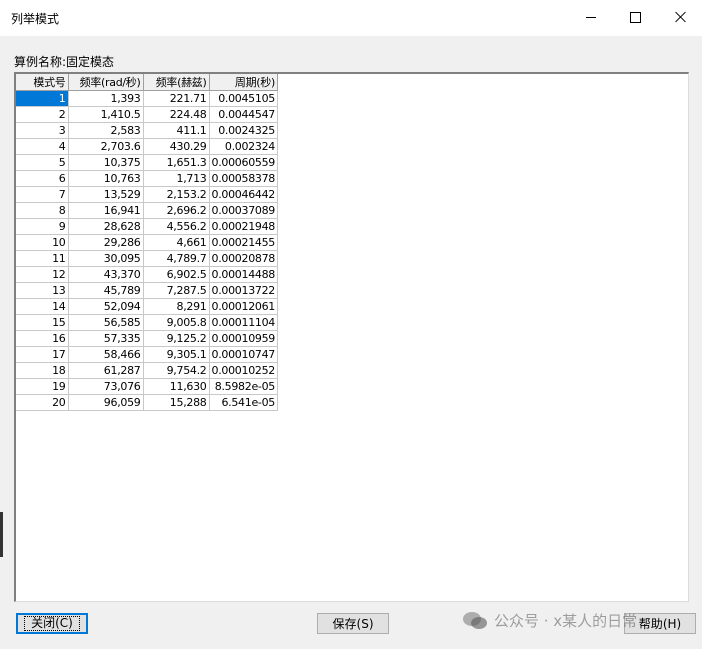 The height and width of the screenshot is (649, 702). Describe the element at coordinates (42, 274) in the screenshot. I see `cell-mode: 12` at that location.